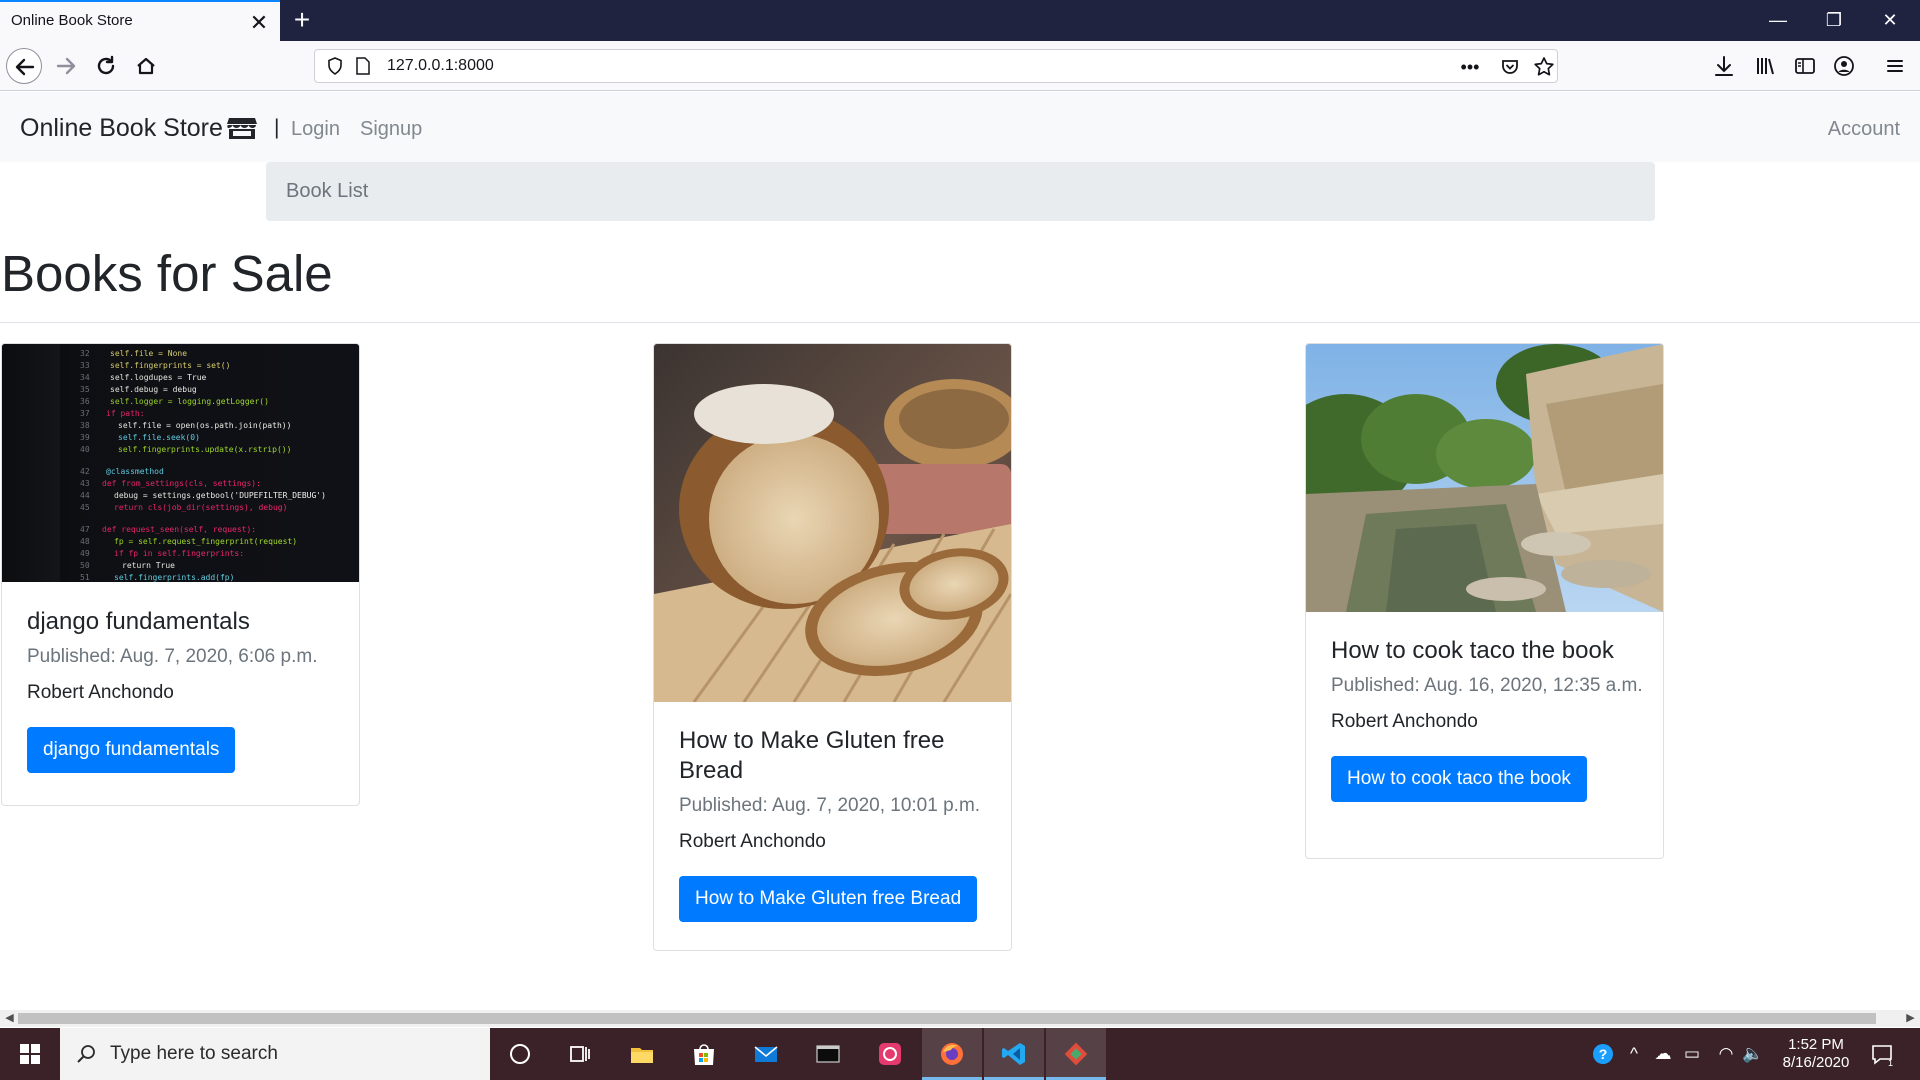 This screenshot has width=1920, height=1080. Describe the element at coordinates (1472, 650) in the screenshot. I see `book-title: How to cook taco the book` at that location.